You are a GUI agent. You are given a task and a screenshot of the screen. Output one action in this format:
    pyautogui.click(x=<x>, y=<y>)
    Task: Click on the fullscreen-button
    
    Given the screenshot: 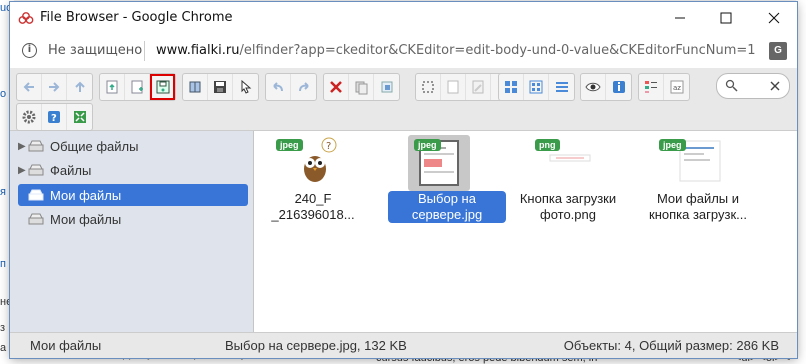 What is the action you would take?
    pyautogui.click(x=79, y=117)
    